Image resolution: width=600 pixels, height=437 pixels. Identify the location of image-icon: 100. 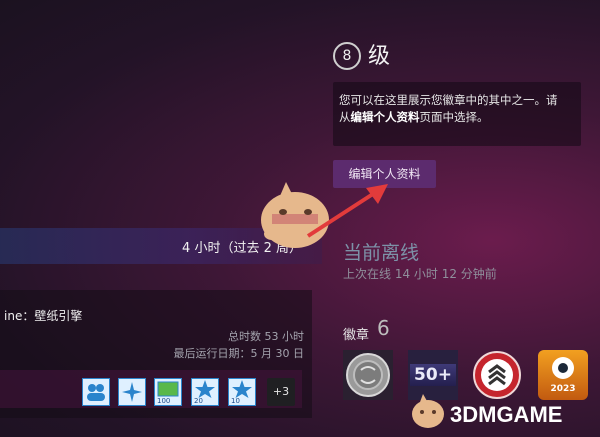
(168, 392).